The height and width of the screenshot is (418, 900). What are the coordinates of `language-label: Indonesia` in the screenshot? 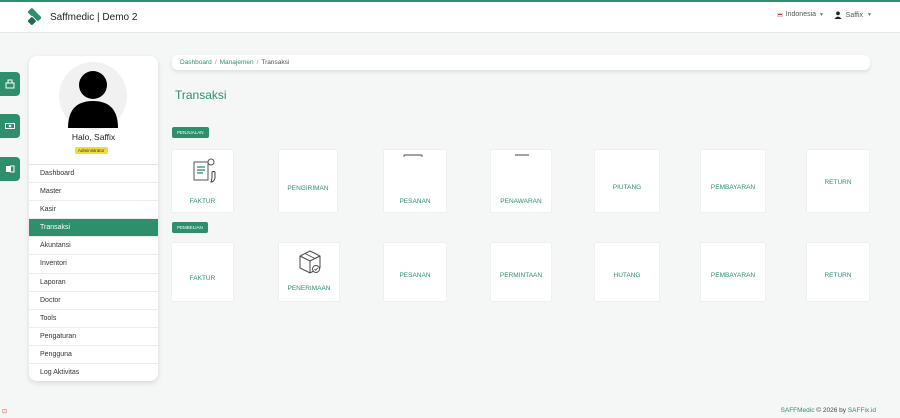 It's located at (801, 14).